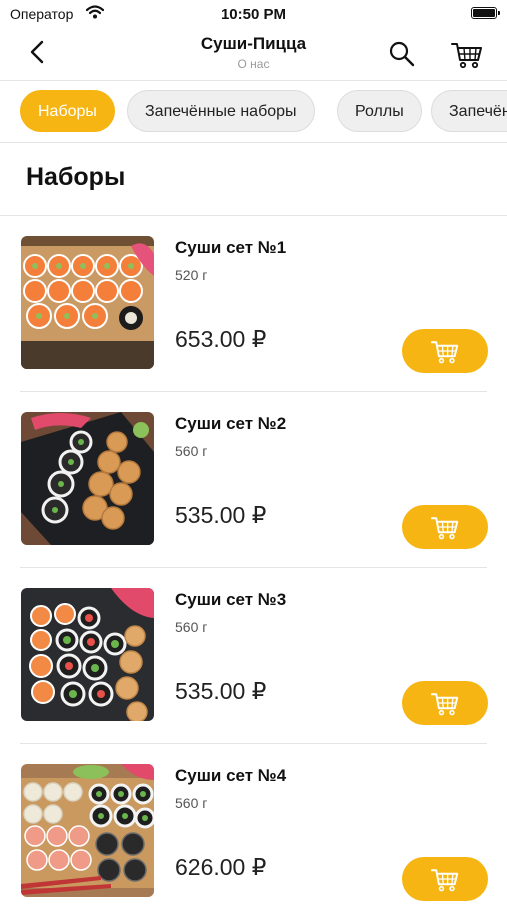 Image resolution: width=507 pixels, height=920 pixels. I want to click on product-weight: 520 г, so click(191, 275).